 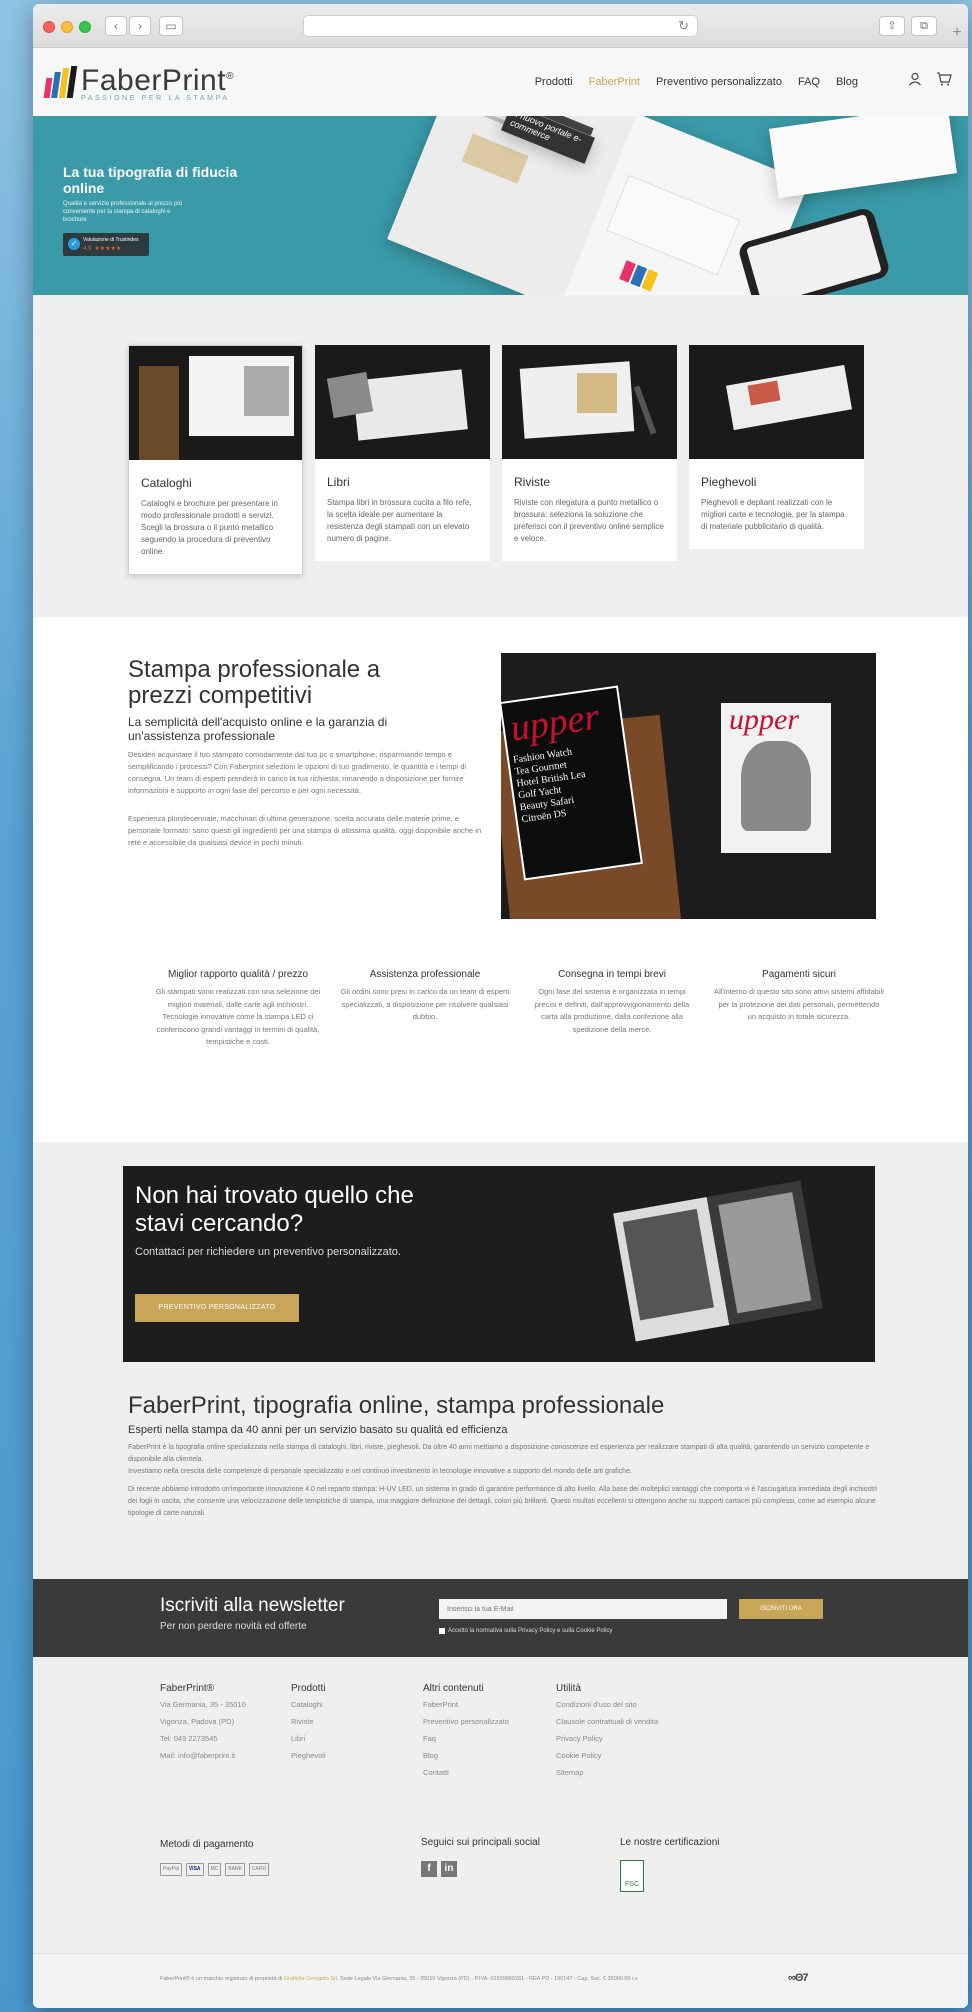 What do you see at coordinates (150, 180) in the screenshot?
I see `hero-title: La tua tipografia di fiducia online` at bounding box center [150, 180].